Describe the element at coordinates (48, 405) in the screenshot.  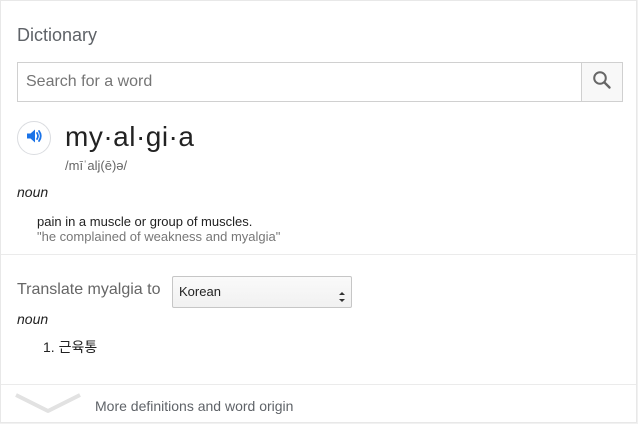
I see `expand-chevron-icon` at that location.